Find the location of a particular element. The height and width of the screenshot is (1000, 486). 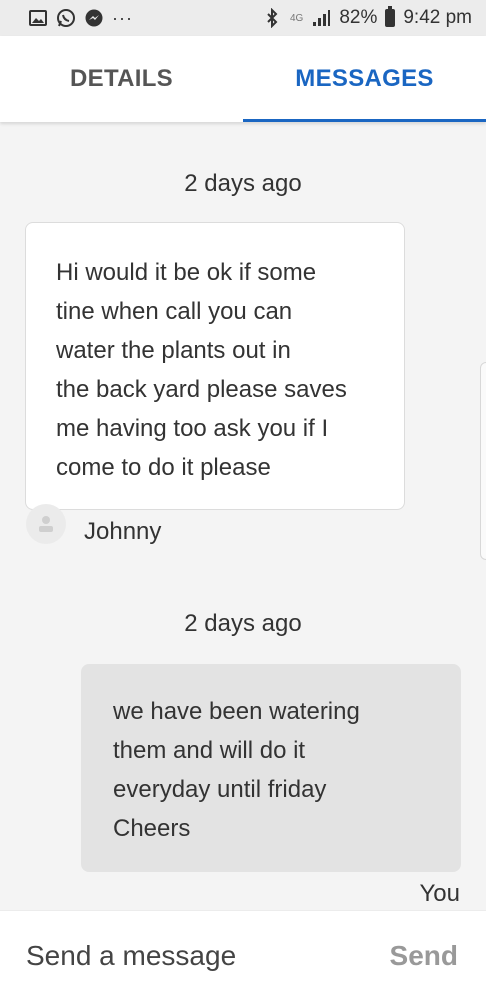

message-composer: Send is located at coordinates (243, 955).